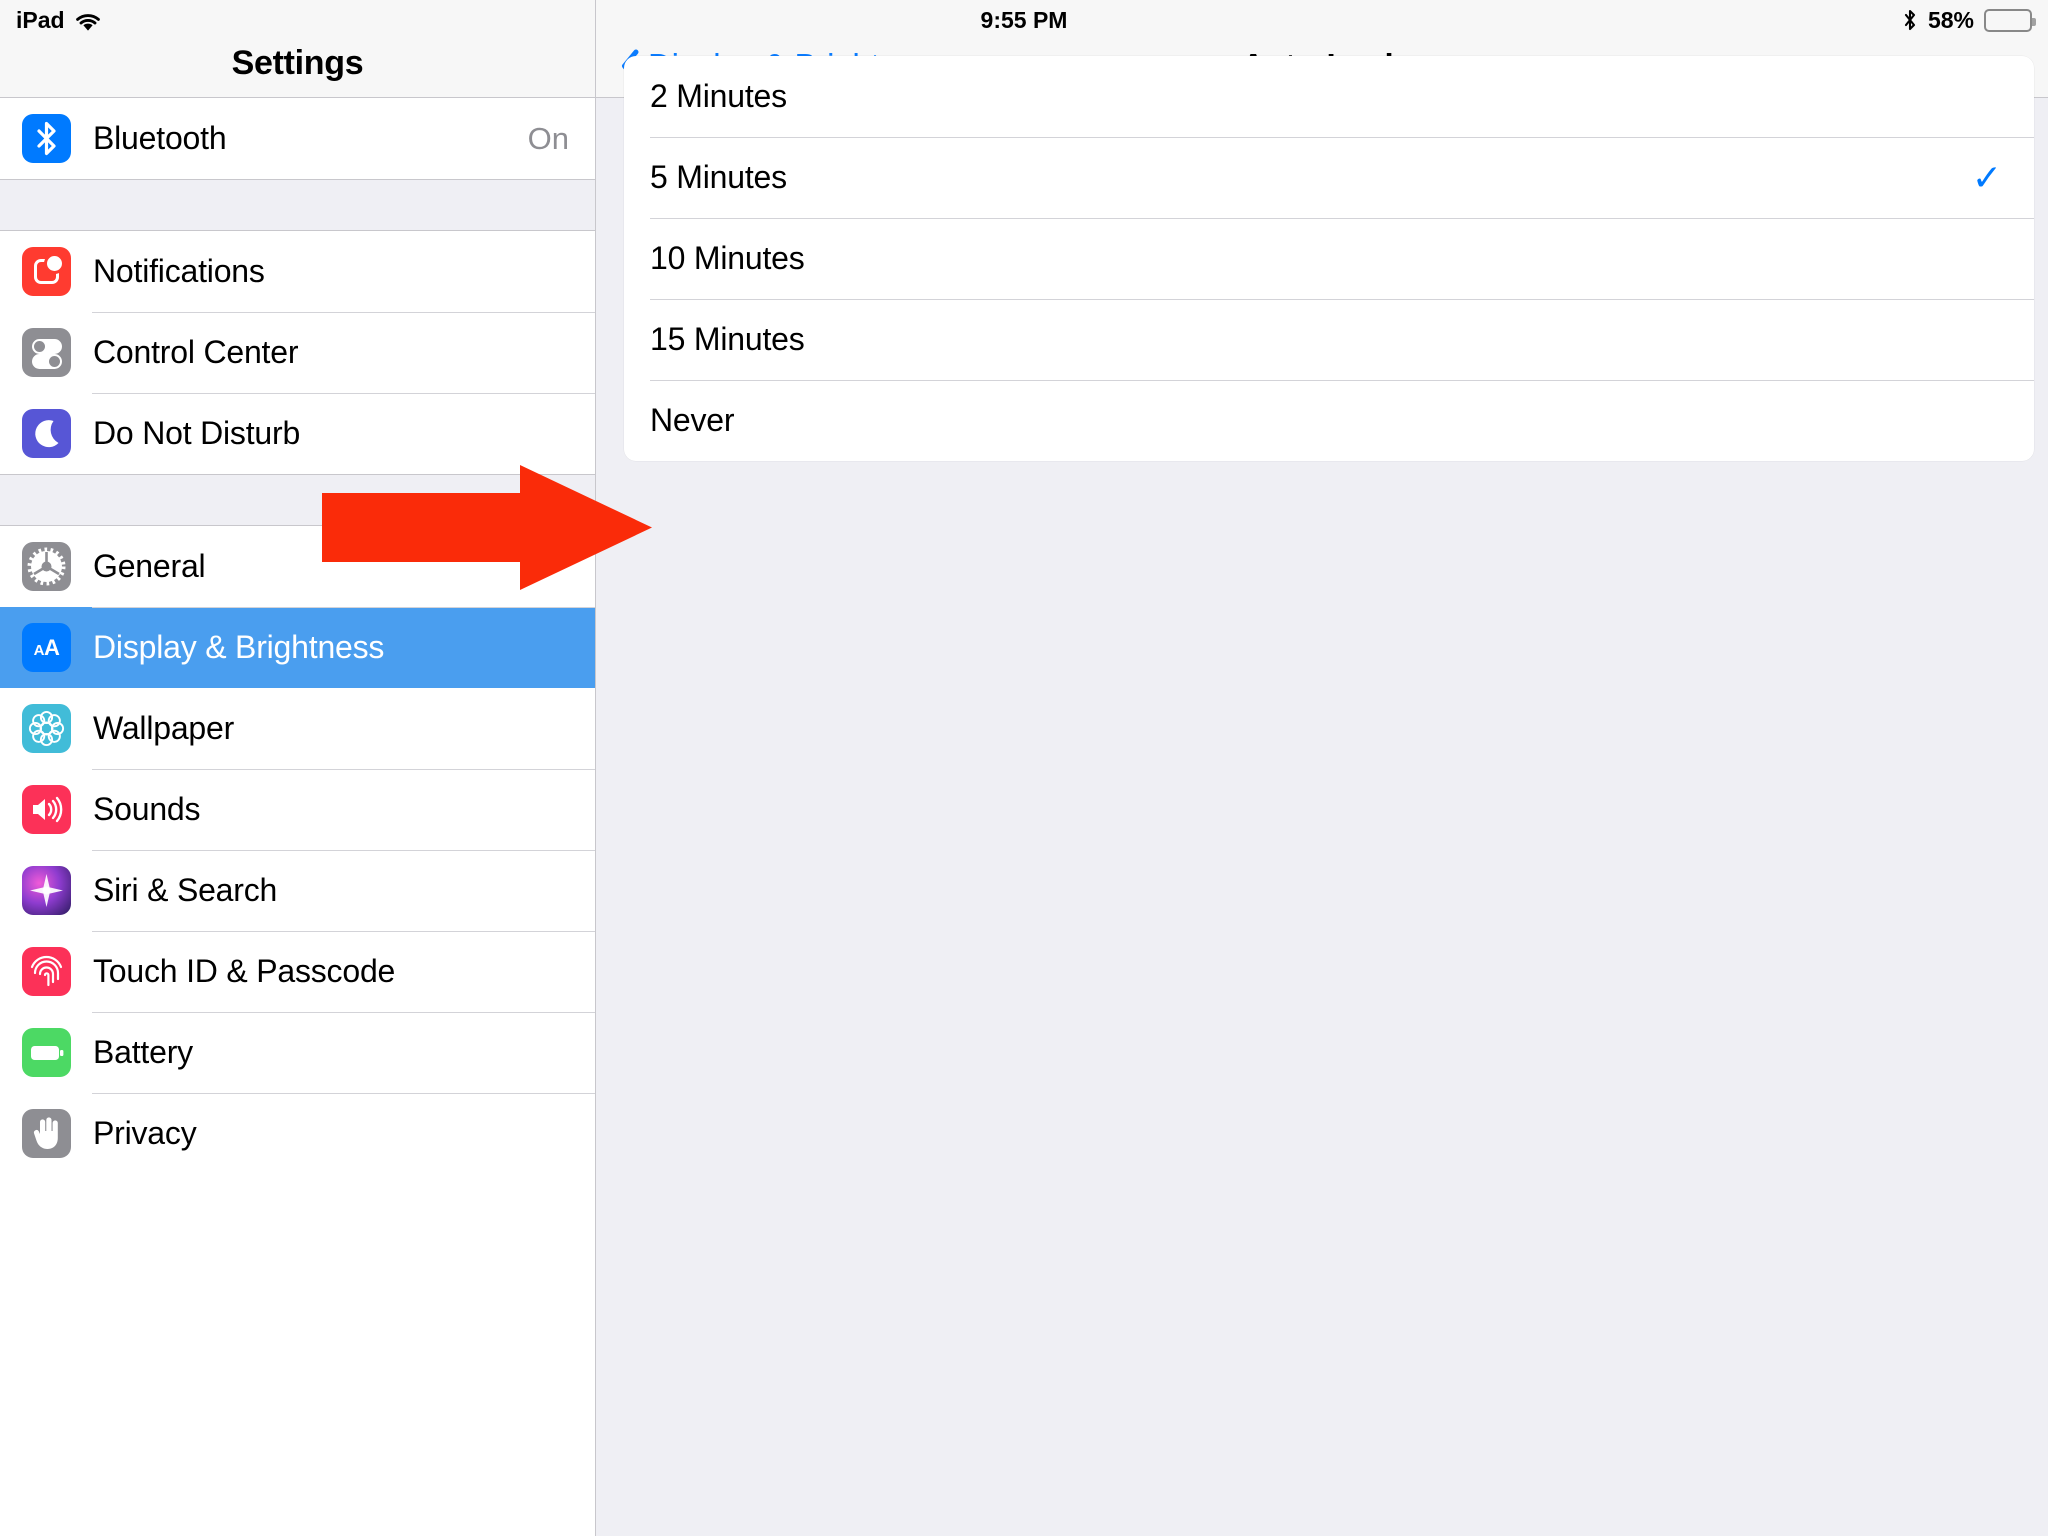 The image size is (2048, 1536). Describe the element at coordinates (143, 1052) in the screenshot. I see `sidebar-item-label: Battery` at that location.